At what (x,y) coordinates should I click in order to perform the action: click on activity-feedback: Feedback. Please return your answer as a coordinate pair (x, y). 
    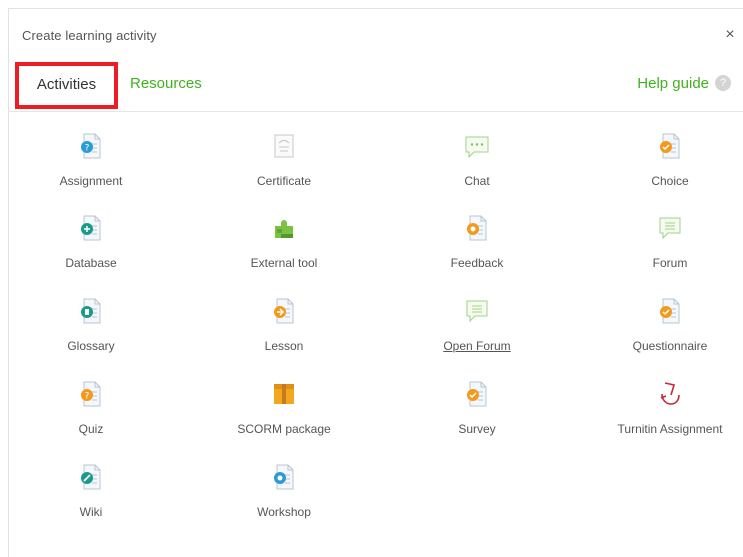
    Looking at the image, I should click on (477, 233).